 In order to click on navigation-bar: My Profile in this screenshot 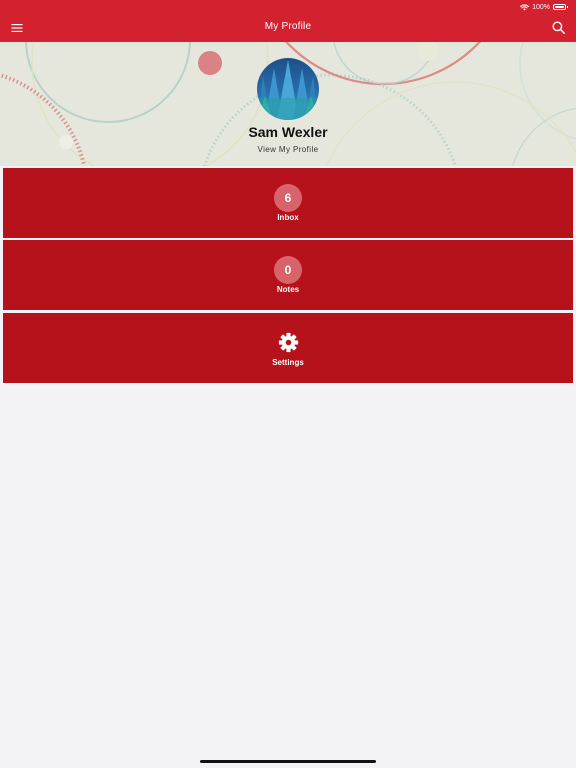, I will do `click(288, 28)`.